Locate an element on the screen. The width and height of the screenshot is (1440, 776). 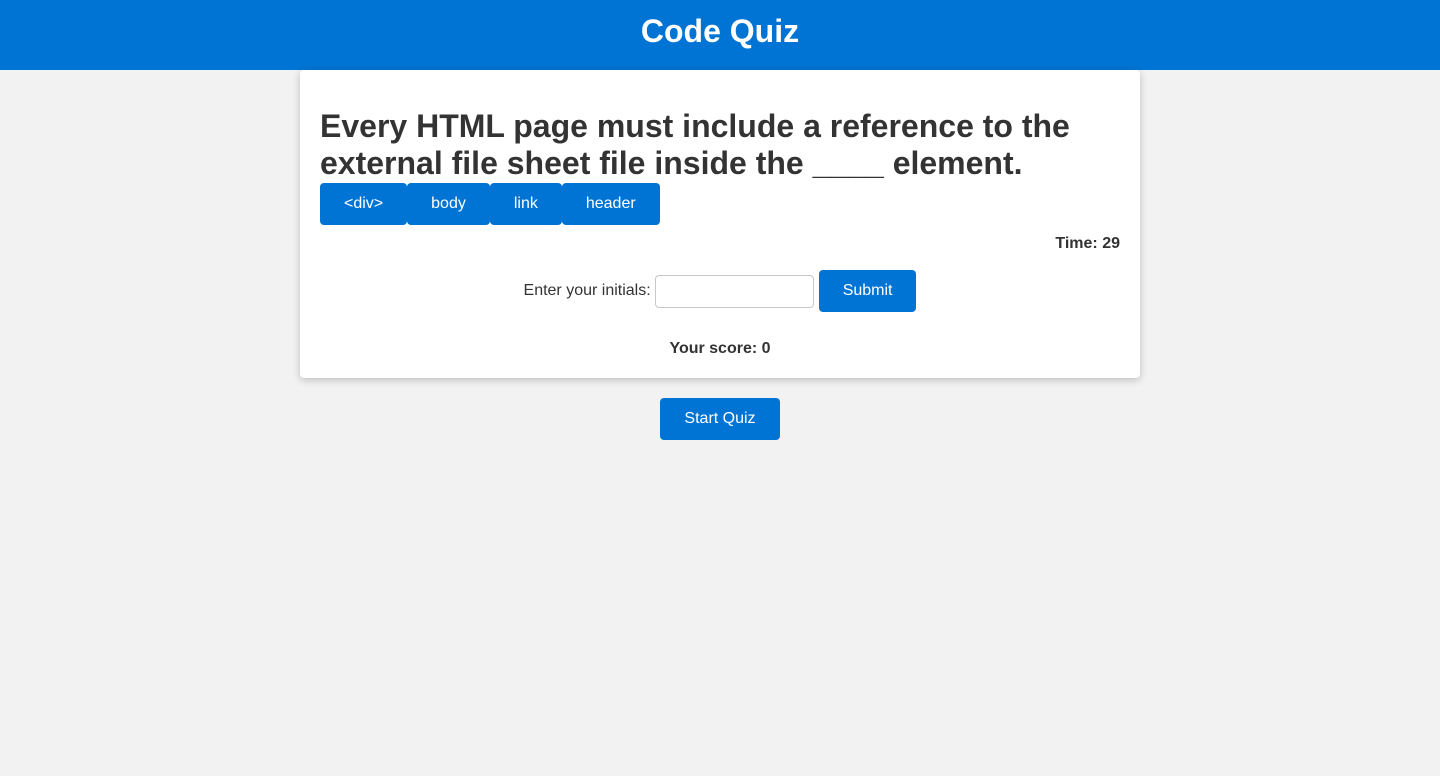
answer-choices: <div> body link header is located at coordinates (720, 204).